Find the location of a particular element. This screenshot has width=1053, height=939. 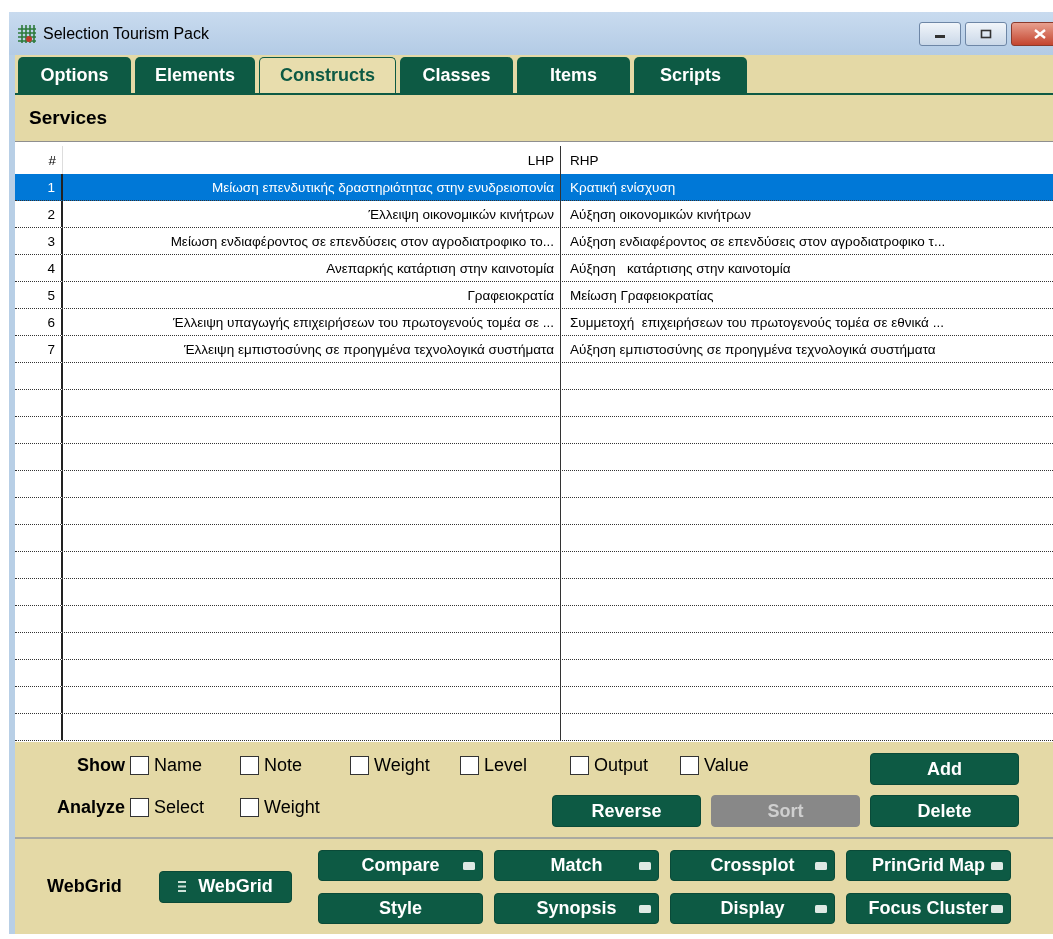

table-cell-text: Κρατική ενίσχυση is located at coordinates (623, 187).